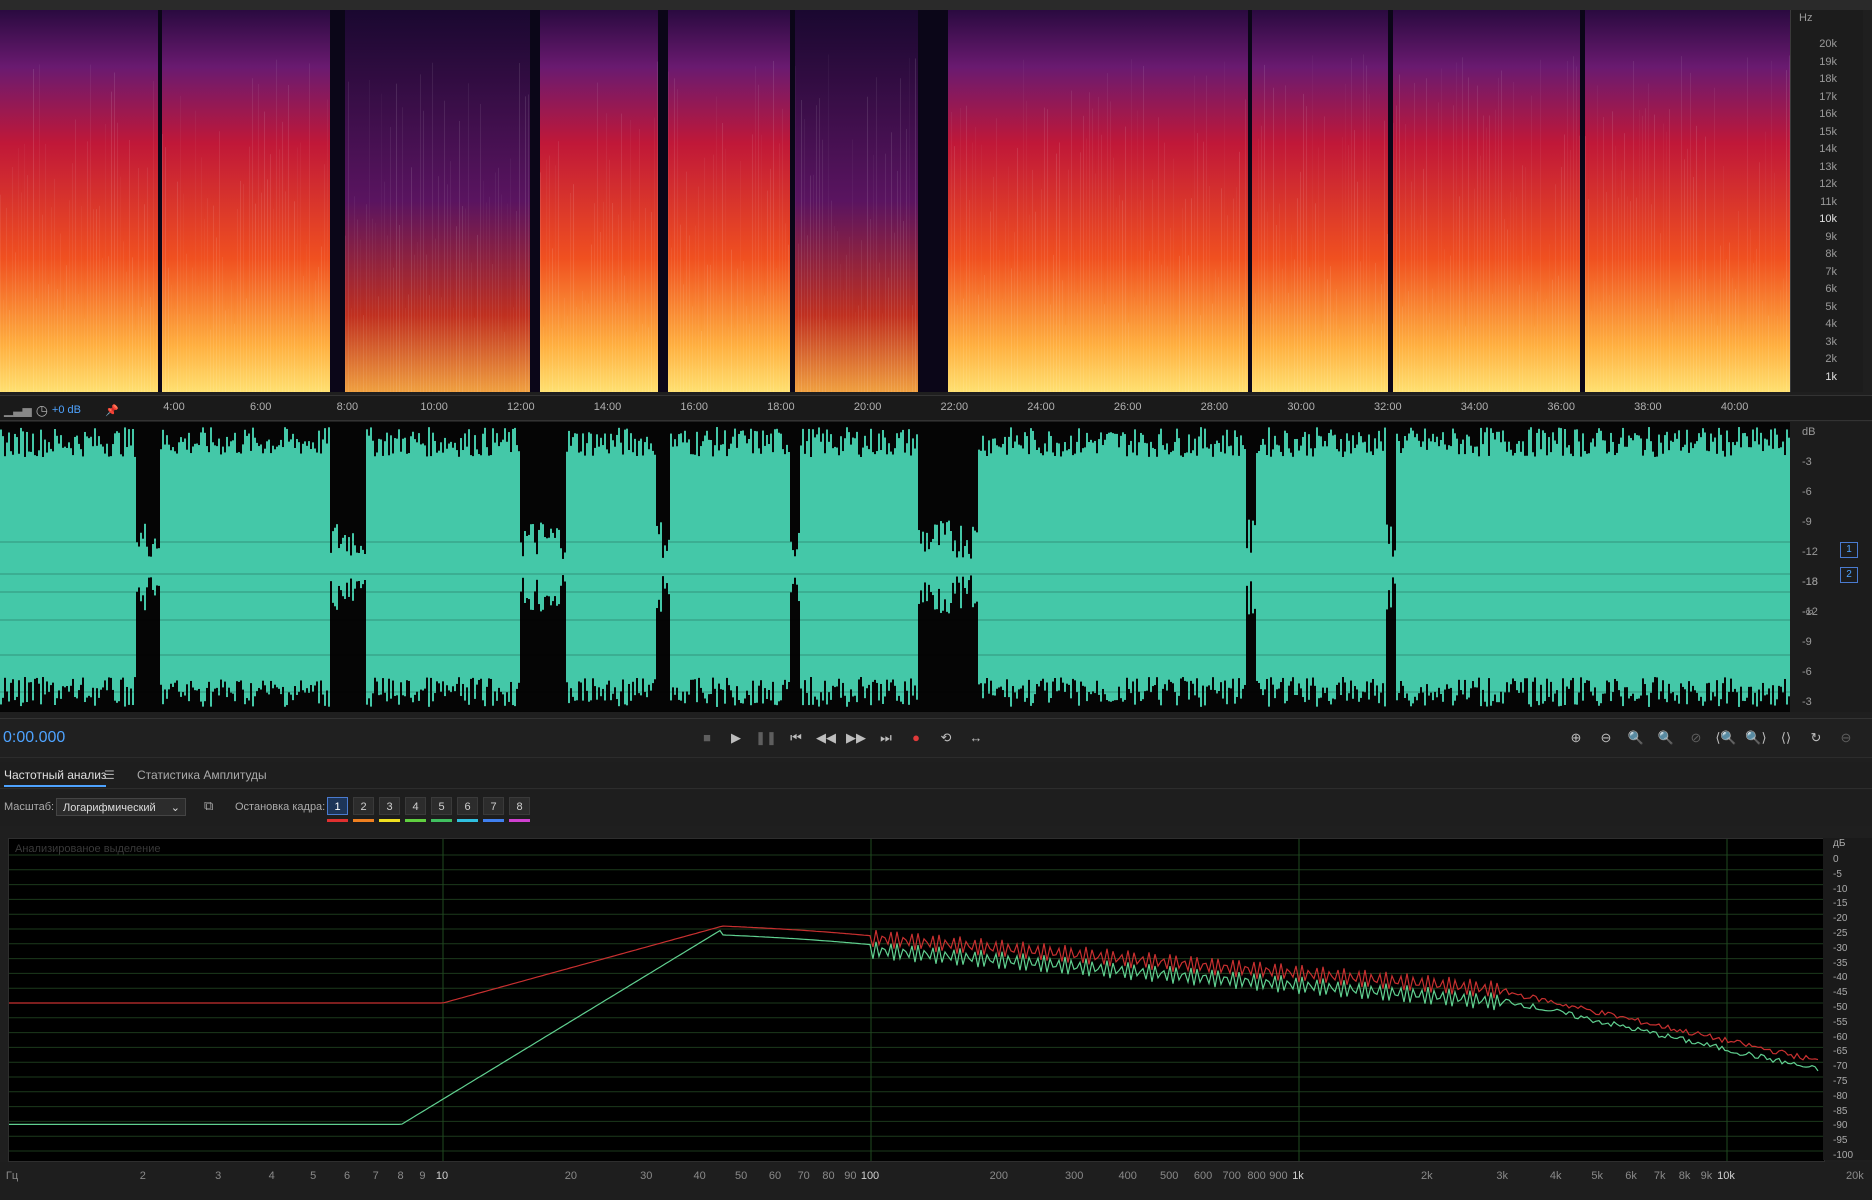  What do you see at coordinates (1427, 1176) in the screenshot?
I see `freq-axis-label: 2k` at bounding box center [1427, 1176].